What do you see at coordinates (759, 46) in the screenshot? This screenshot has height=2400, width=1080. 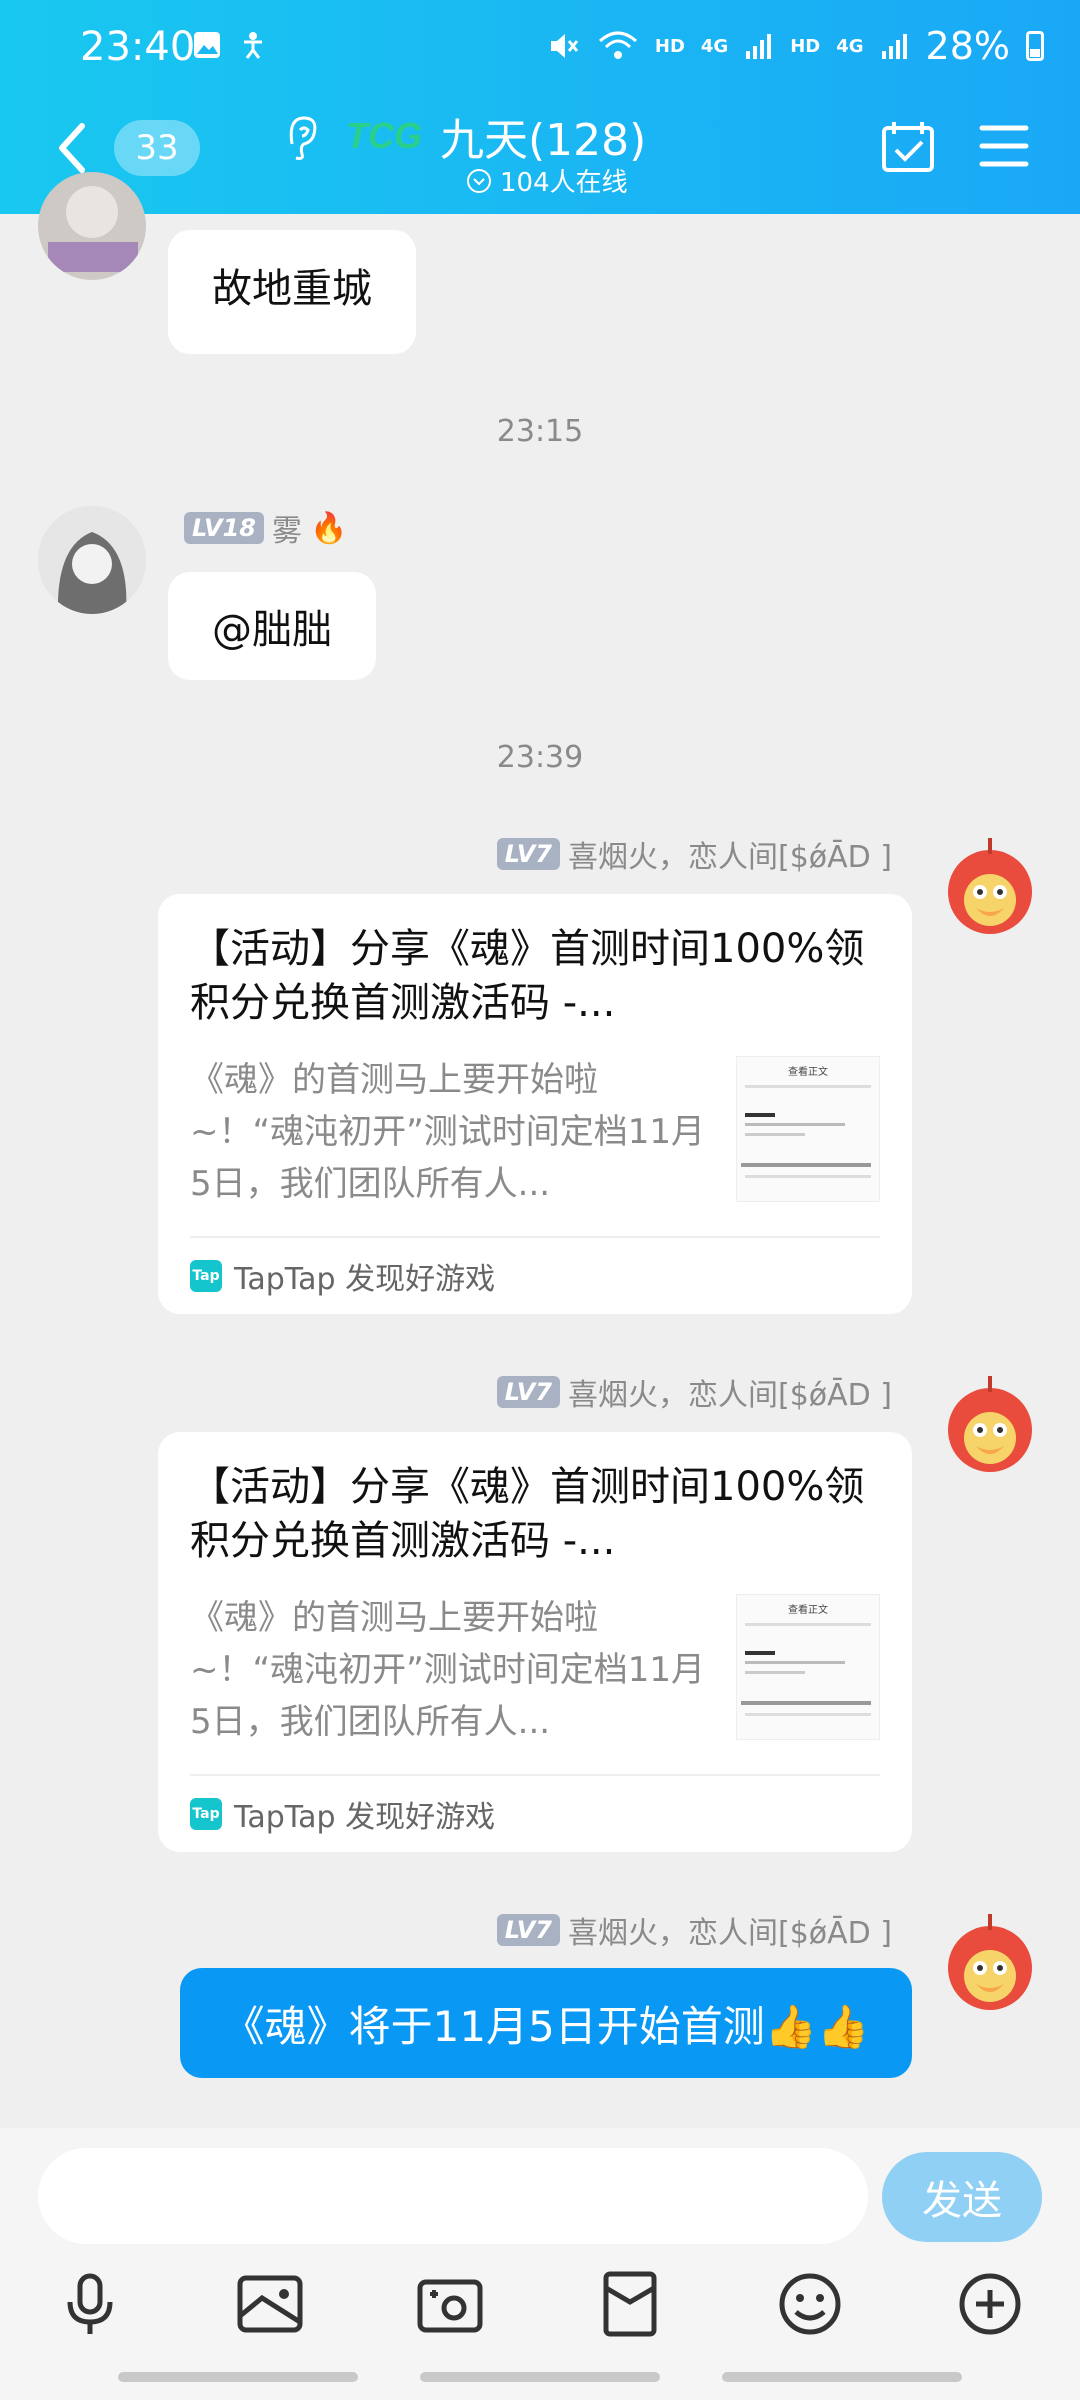 I see `signal-icon` at bounding box center [759, 46].